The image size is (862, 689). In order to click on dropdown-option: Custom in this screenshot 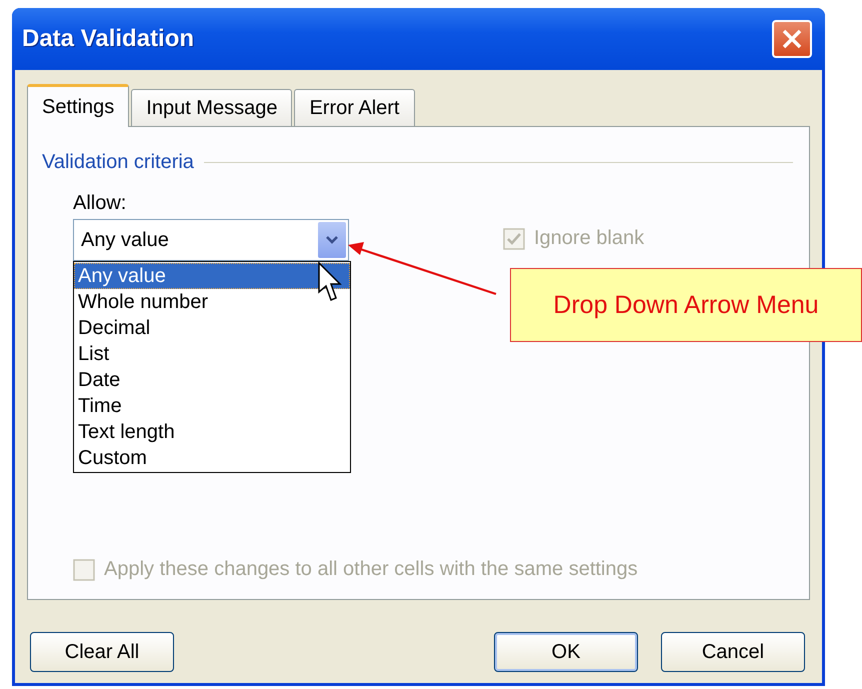, I will do `click(212, 458)`.